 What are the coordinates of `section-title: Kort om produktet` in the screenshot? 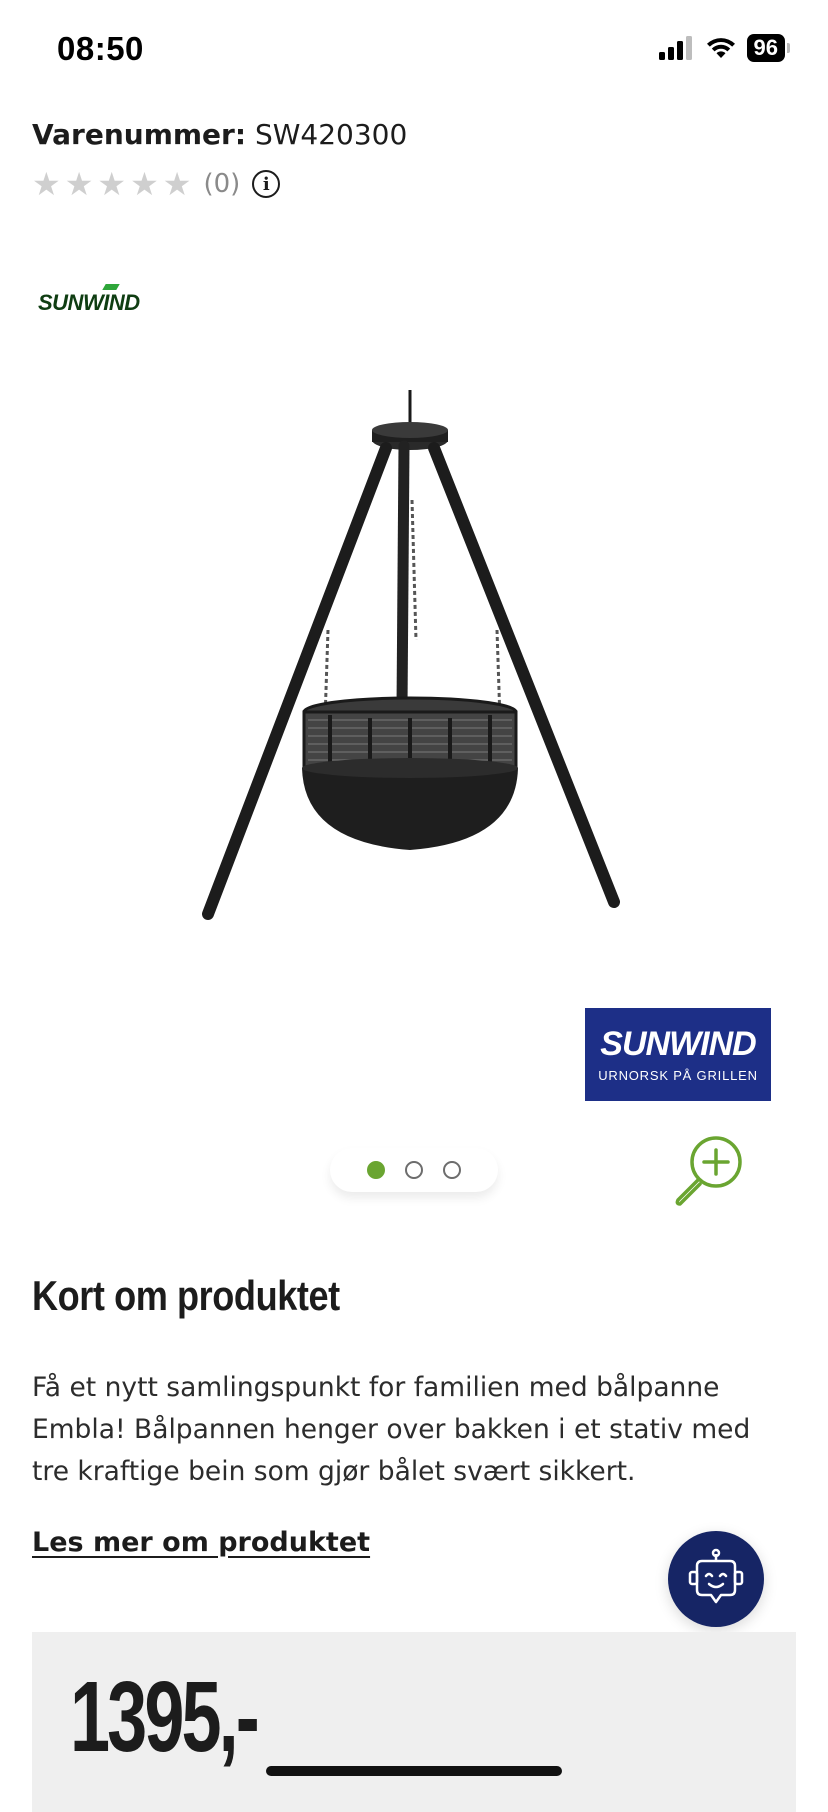 It's located at (186, 1295).